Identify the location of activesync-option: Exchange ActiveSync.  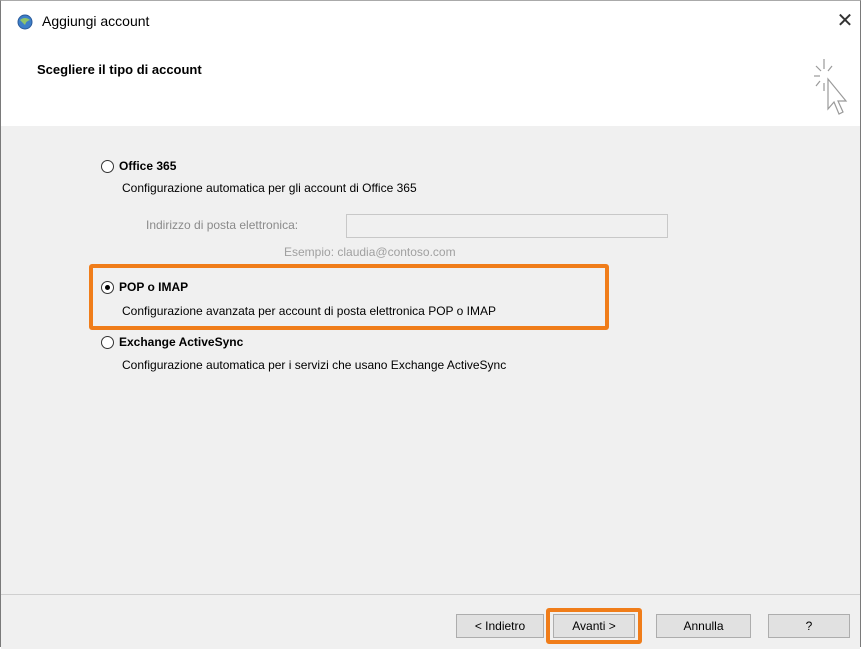
(172, 342).